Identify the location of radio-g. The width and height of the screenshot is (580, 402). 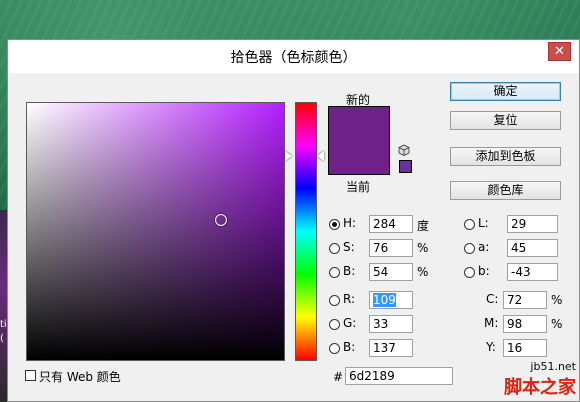
(334, 324).